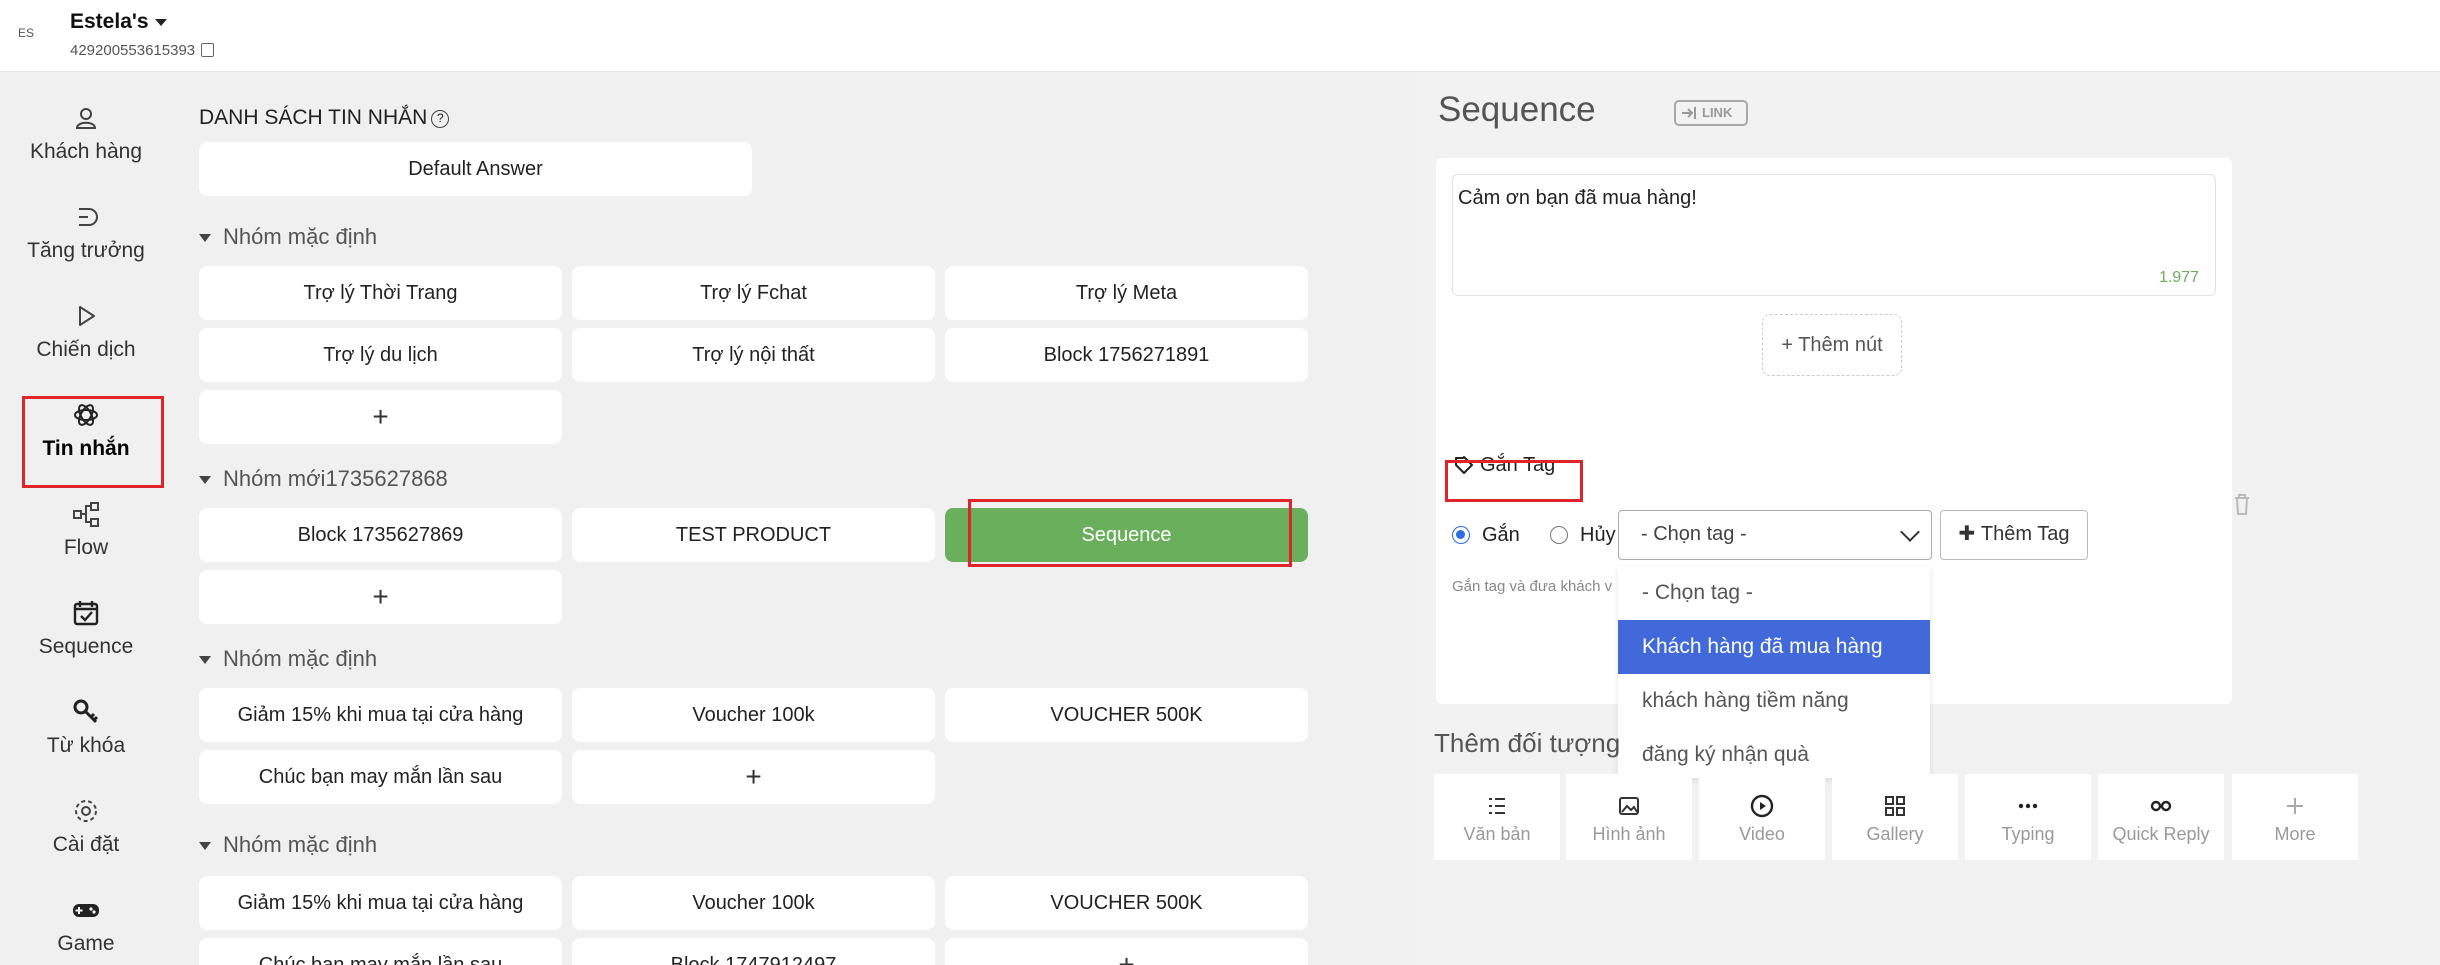  Describe the element at coordinates (1834, 308) in the screenshot. I see `text-message-card: Cảm ơn bạn đã mua hàng! 1.977 + Thêm nút` at that location.